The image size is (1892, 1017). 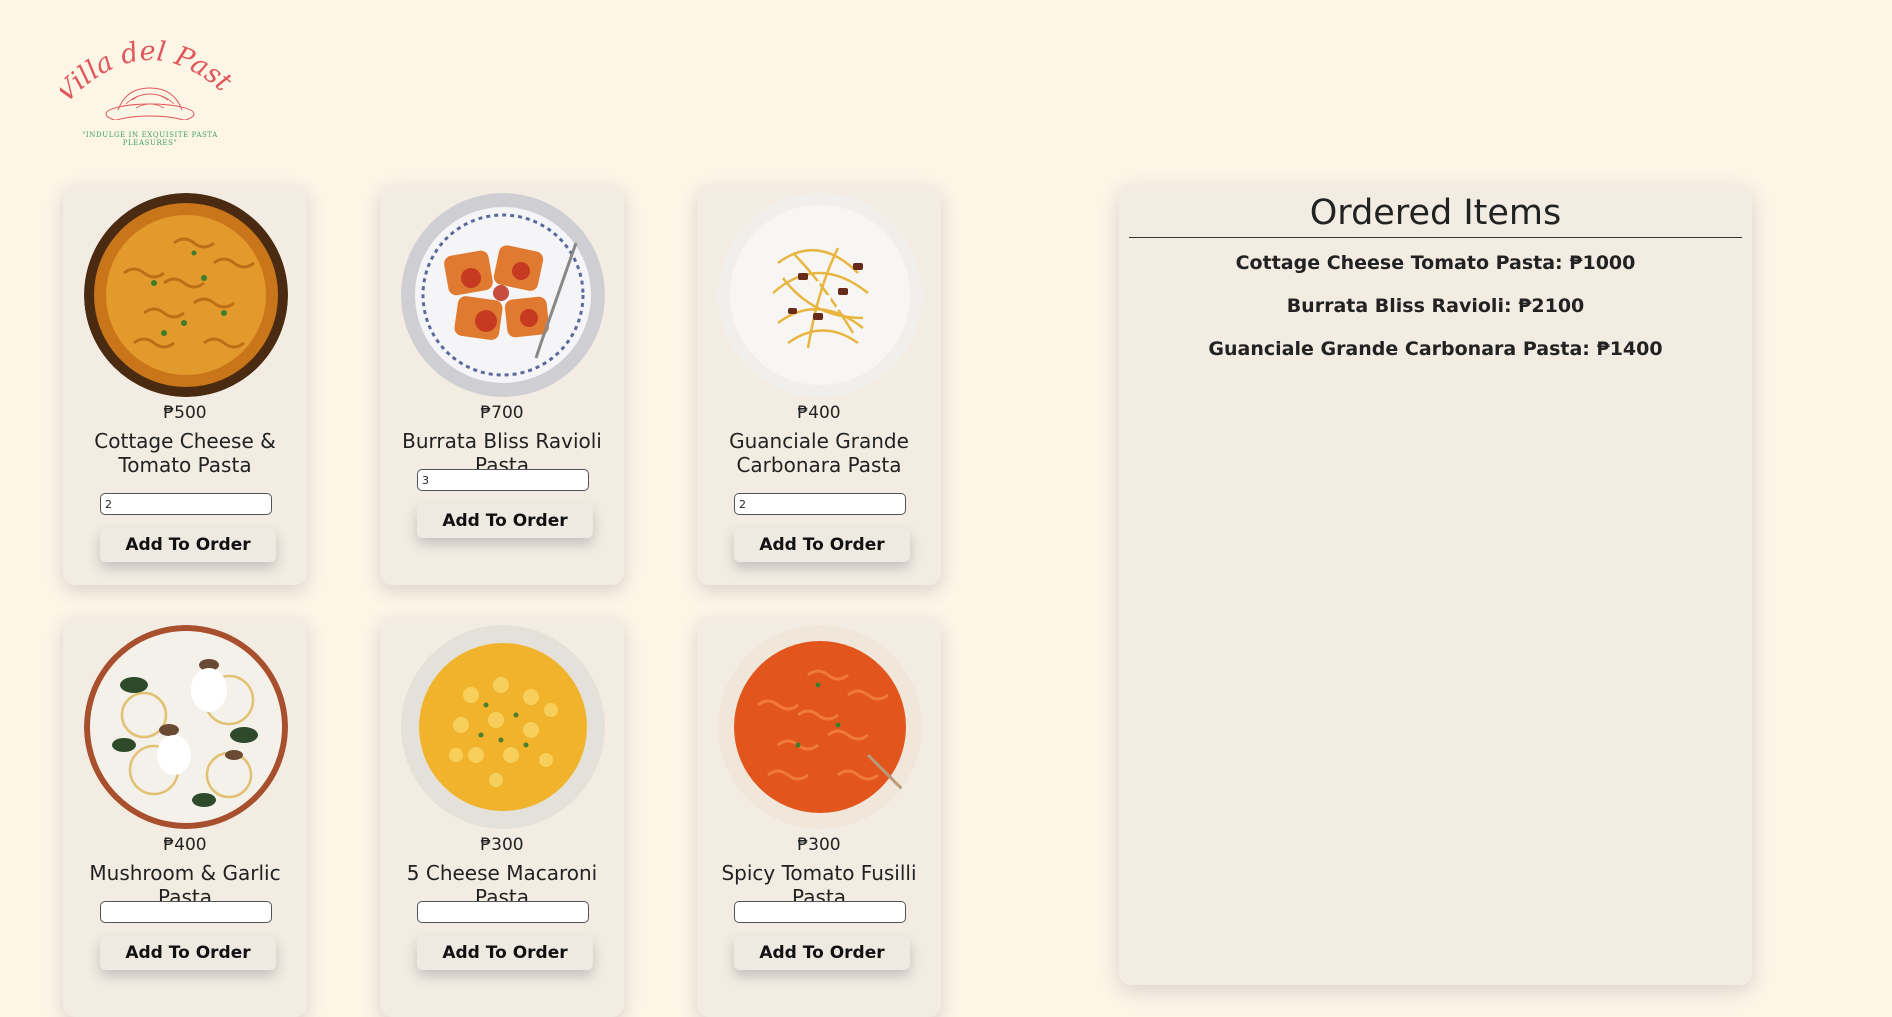 What do you see at coordinates (502, 413) in the screenshot?
I see `item-price: ₱700` at bounding box center [502, 413].